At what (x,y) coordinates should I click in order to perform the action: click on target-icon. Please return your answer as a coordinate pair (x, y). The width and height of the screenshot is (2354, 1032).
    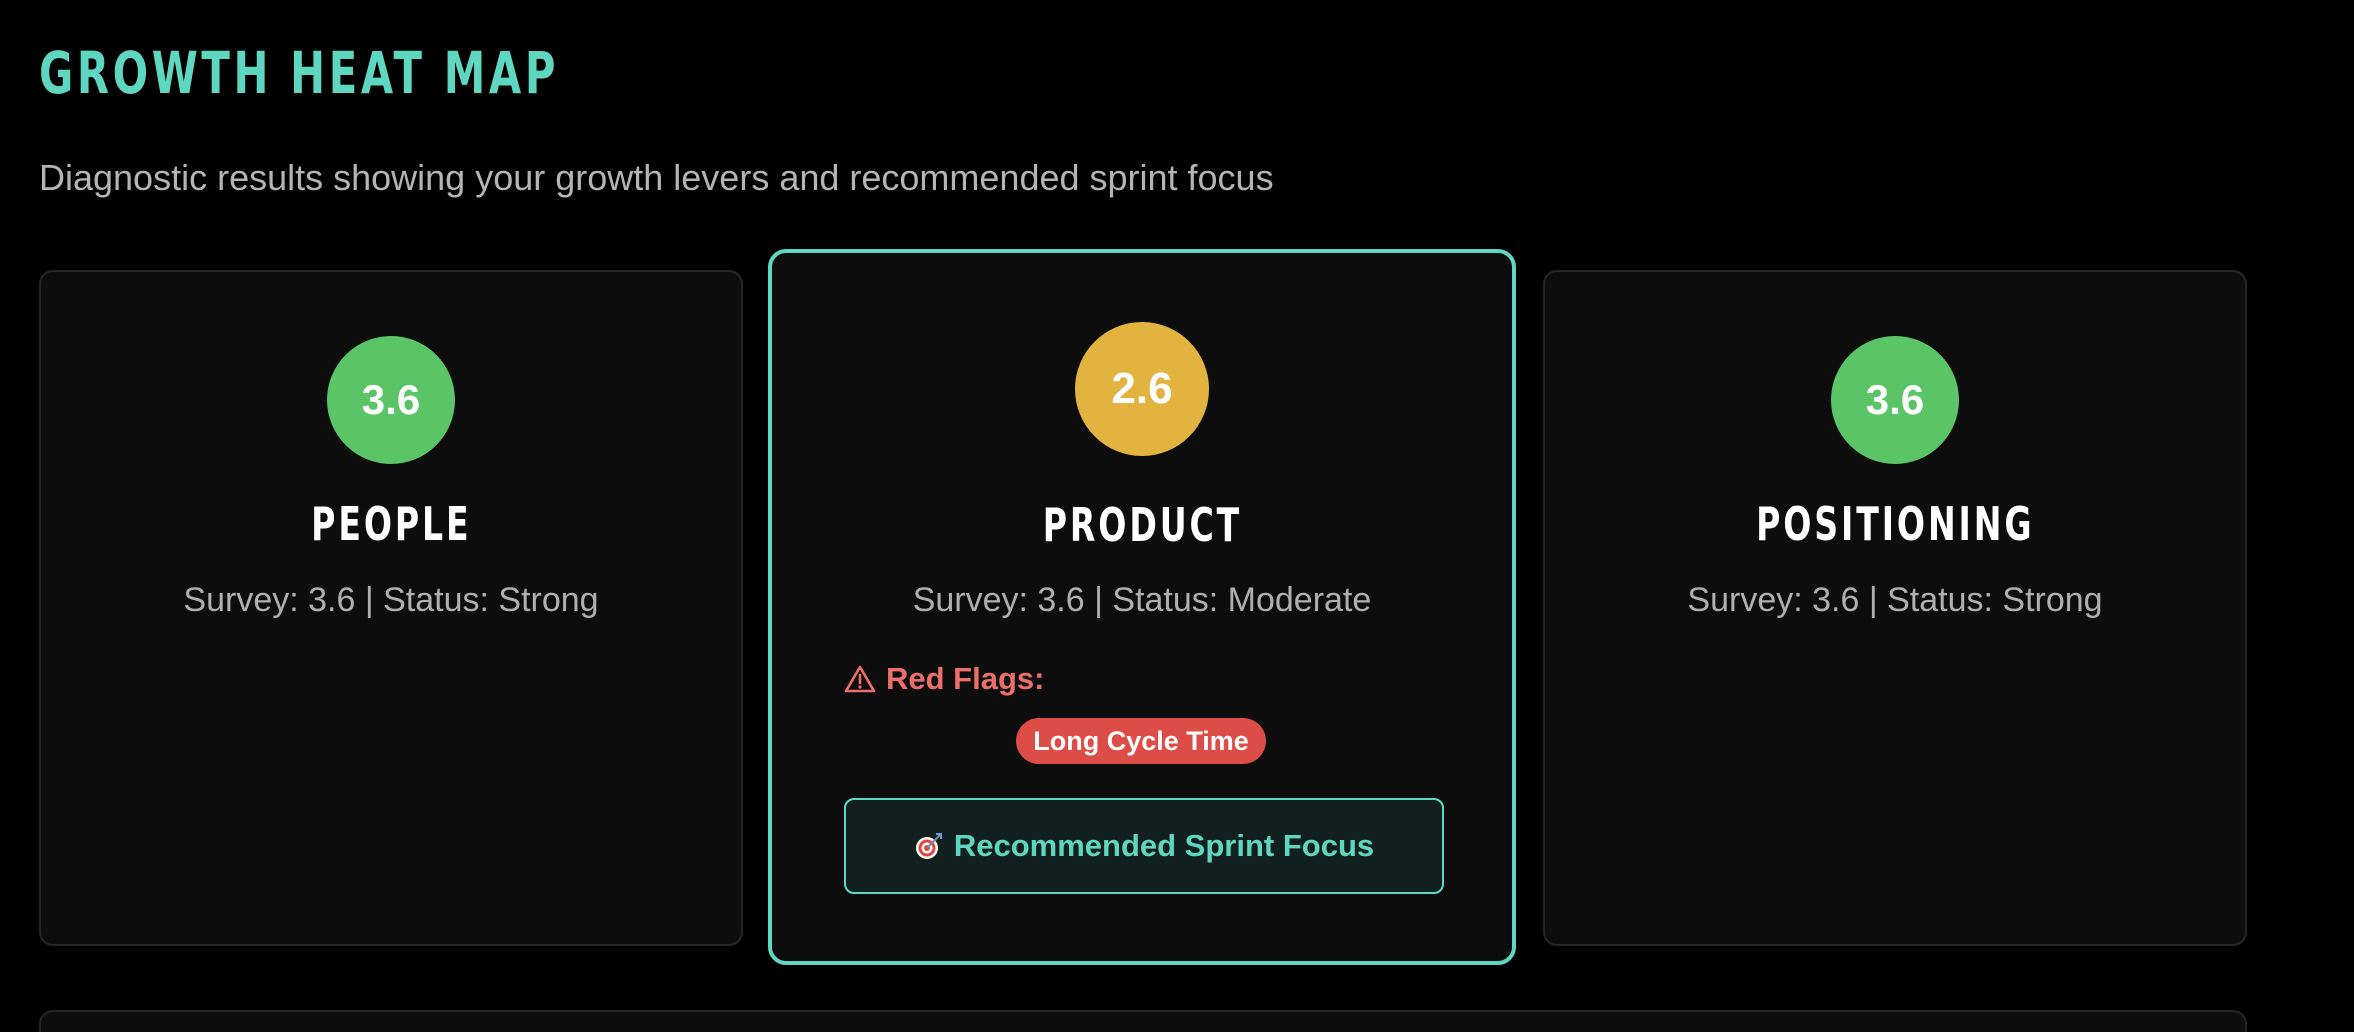
    Looking at the image, I should click on (929, 846).